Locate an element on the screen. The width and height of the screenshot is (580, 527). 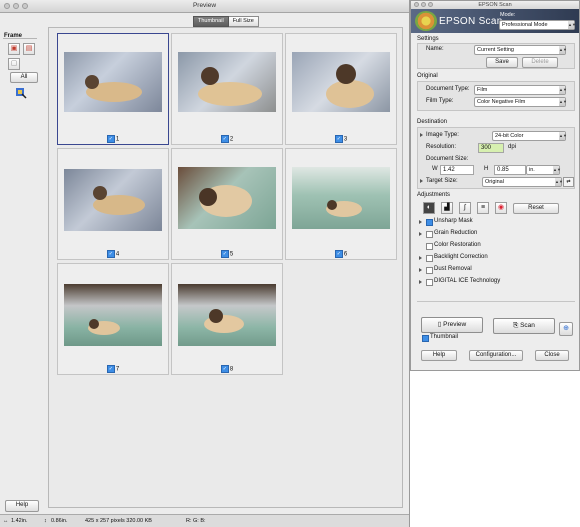
save-button: Save is located at coordinates (502, 62).